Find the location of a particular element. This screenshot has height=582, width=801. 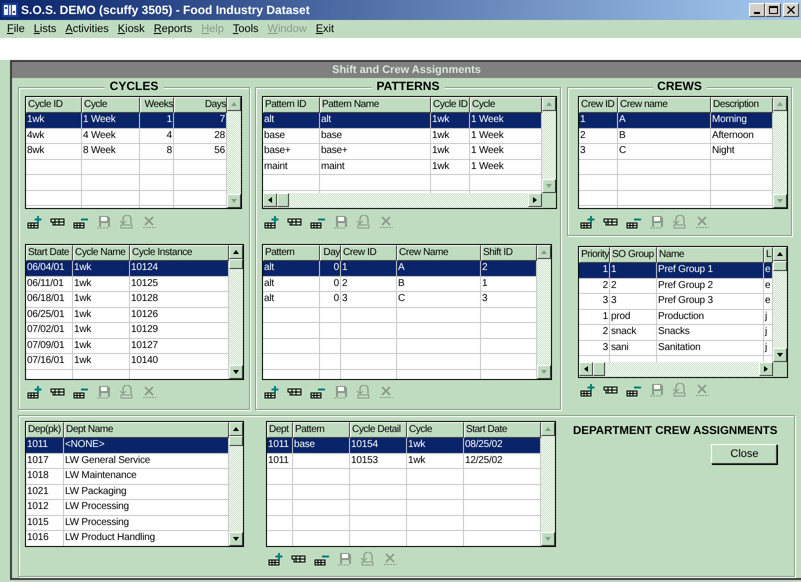

table-row: maint maint 1wk 1 Week is located at coordinates (402, 167).